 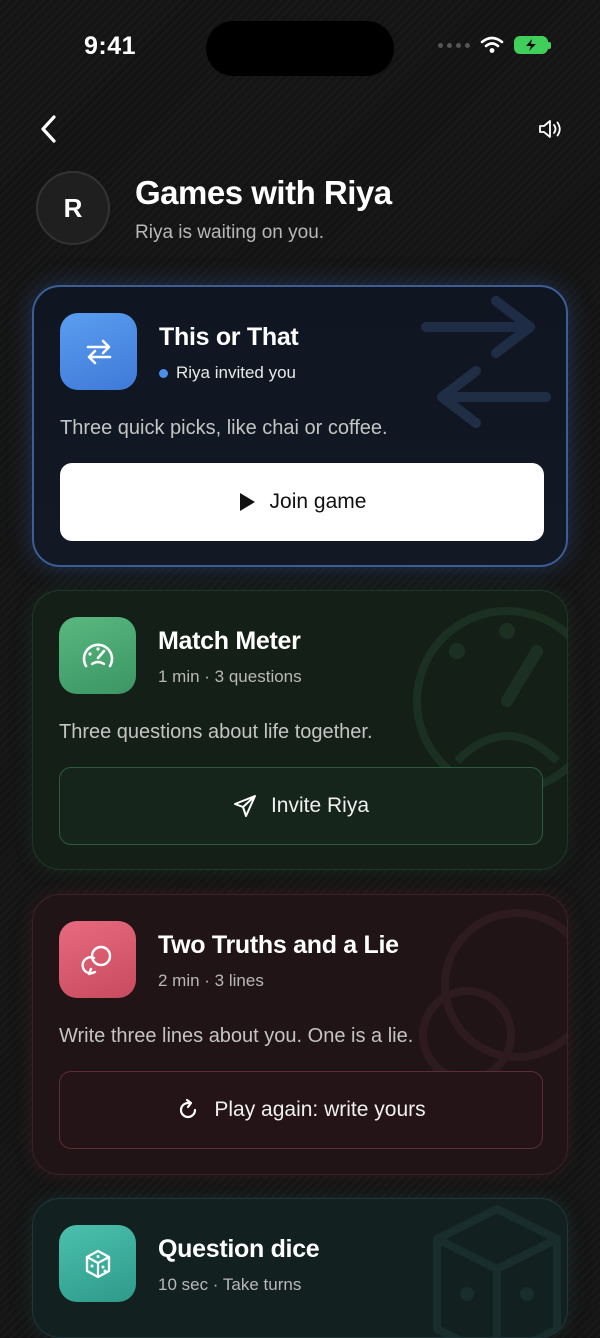 I want to click on sound-toggle-button, so click(x=551, y=129).